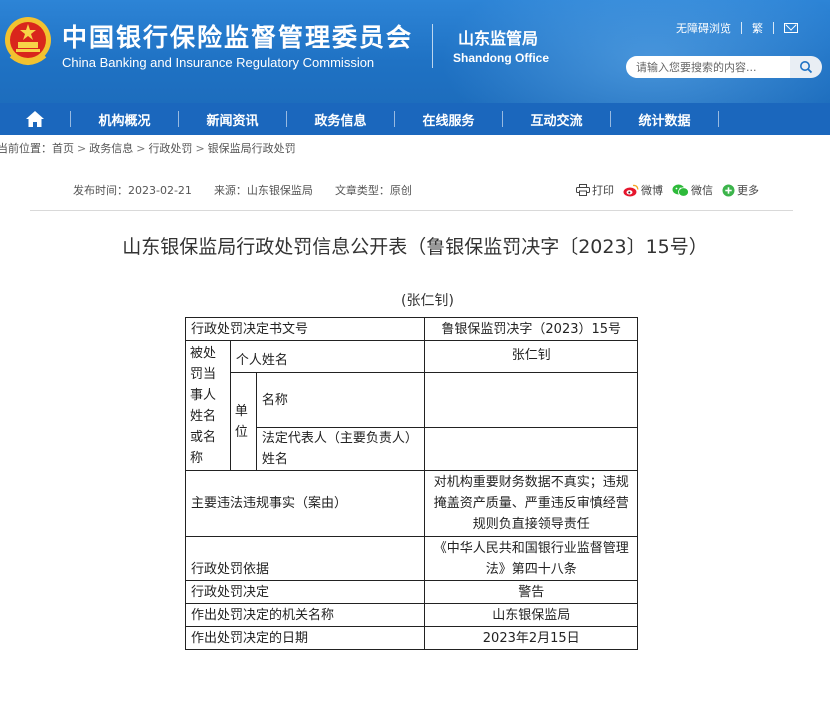 This screenshot has height=706, width=830. I want to click on home-icon, so click(35, 119).